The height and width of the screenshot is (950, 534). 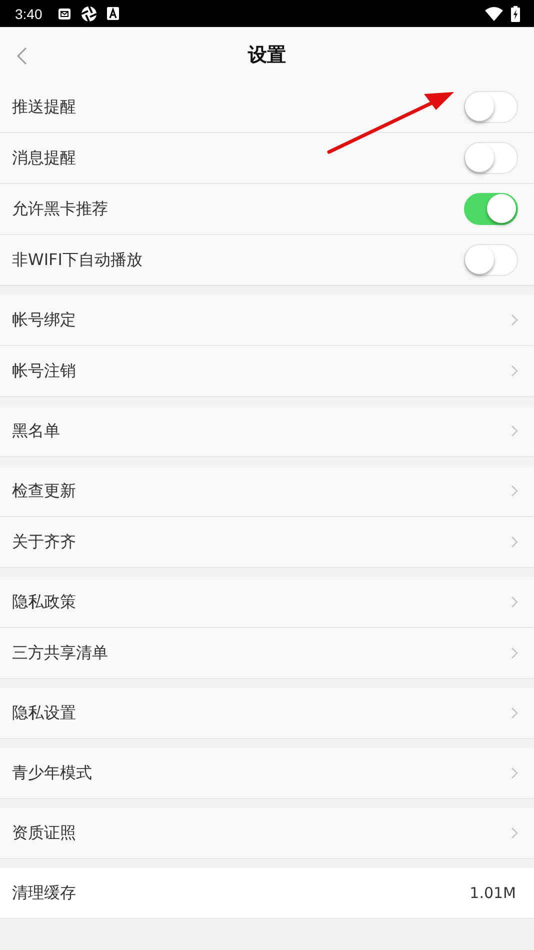 What do you see at coordinates (267, 653) in the screenshot?
I see `settings-row: 三方共享清单` at bounding box center [267, 653].